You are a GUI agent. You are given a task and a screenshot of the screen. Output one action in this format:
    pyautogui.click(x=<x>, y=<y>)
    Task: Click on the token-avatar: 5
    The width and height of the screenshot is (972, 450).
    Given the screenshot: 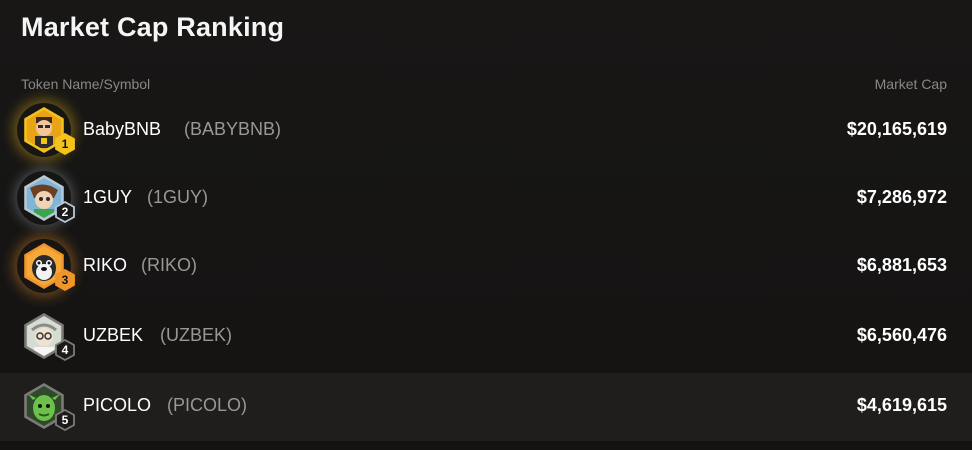 What is the action you would take?
    pyautogui.click(x=48, y=407)
    